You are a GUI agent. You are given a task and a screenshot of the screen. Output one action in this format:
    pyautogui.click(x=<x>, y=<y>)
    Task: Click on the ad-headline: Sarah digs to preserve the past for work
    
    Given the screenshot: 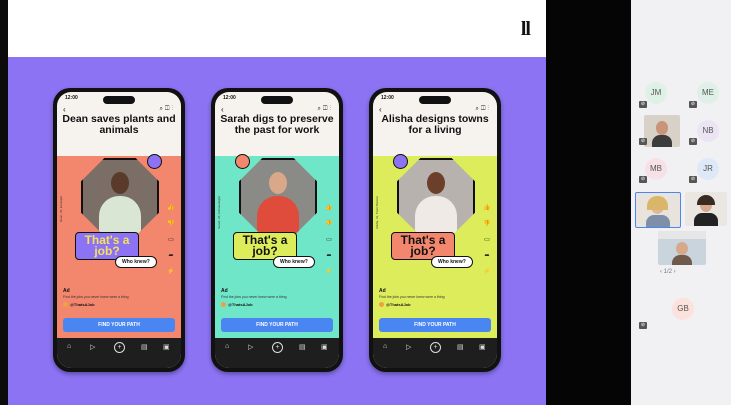 What is the action you would take?
    pyautogui.click(x=277, y=124)
    